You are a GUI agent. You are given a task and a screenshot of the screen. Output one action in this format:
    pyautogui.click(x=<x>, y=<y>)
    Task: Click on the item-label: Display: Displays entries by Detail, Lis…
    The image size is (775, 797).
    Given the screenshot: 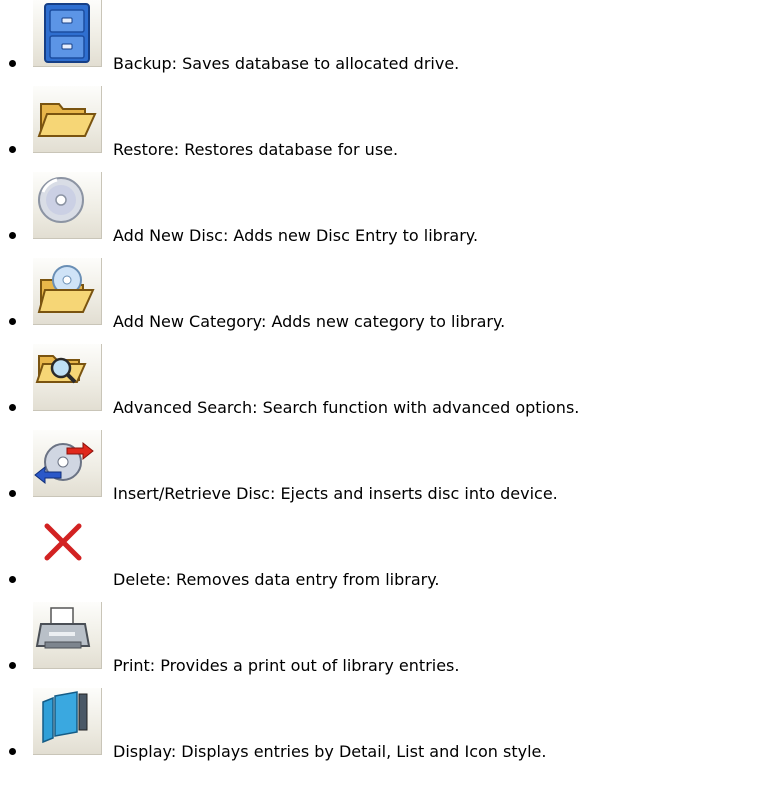 What is the action you would take?
    pyautogui.click(x=330, y=751)
    